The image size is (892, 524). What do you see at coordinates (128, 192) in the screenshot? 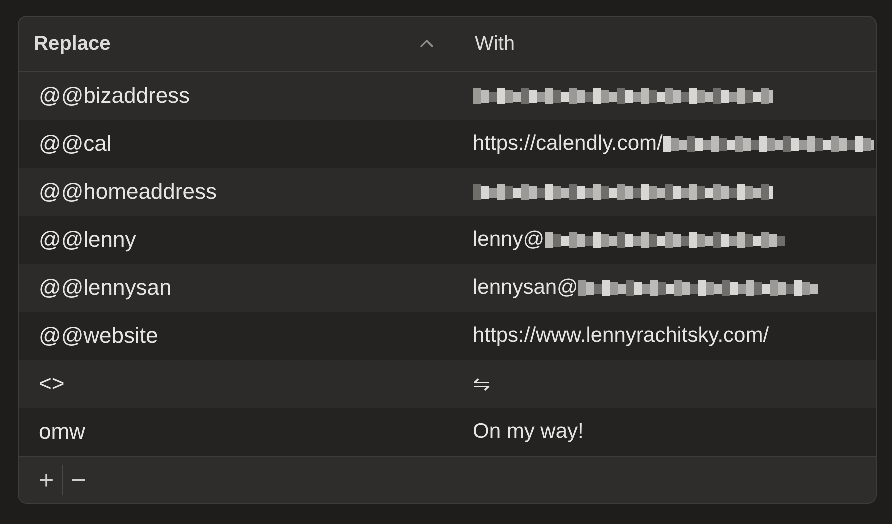
I see `table-cell-text: @@homeaddress` at bounding box center [128, 192].